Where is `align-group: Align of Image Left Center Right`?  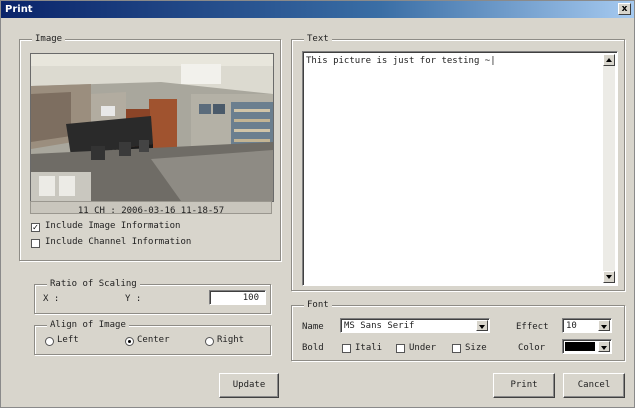 align-group: Align of Image Left Center Right is located at coordinates (152, 337).